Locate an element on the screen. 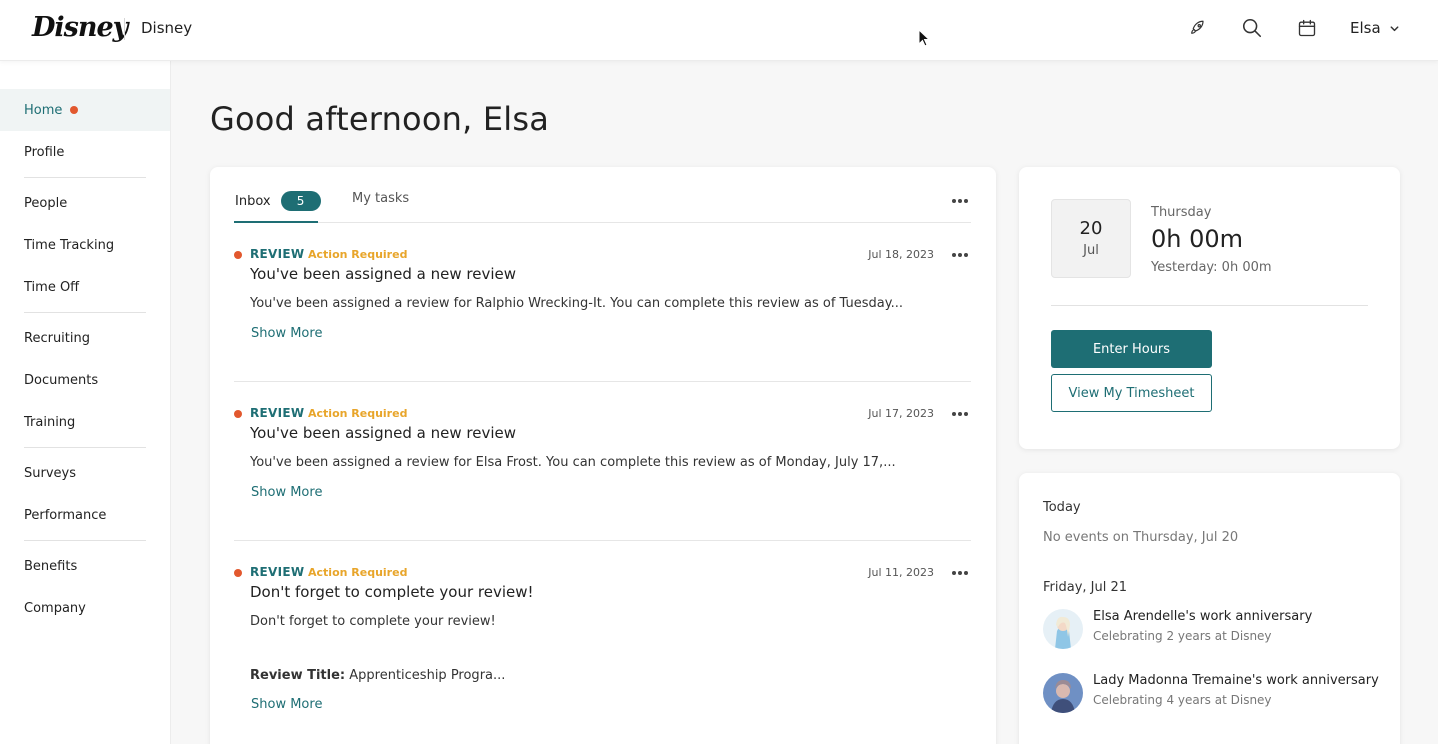  sidebar-item-recruiting: Recruiting is located at coordinates (85, 338).